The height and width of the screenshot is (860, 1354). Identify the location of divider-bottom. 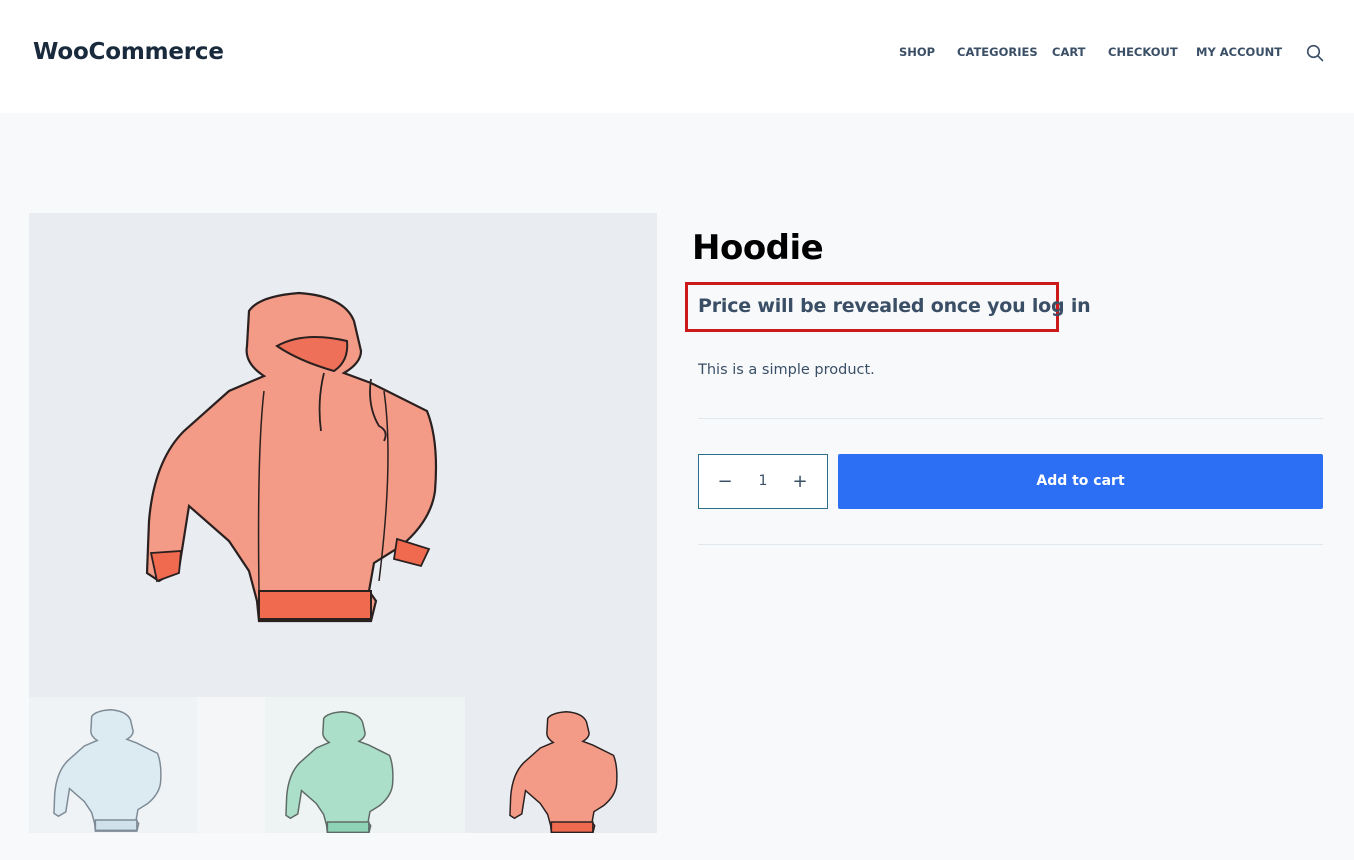
(1010, 544).